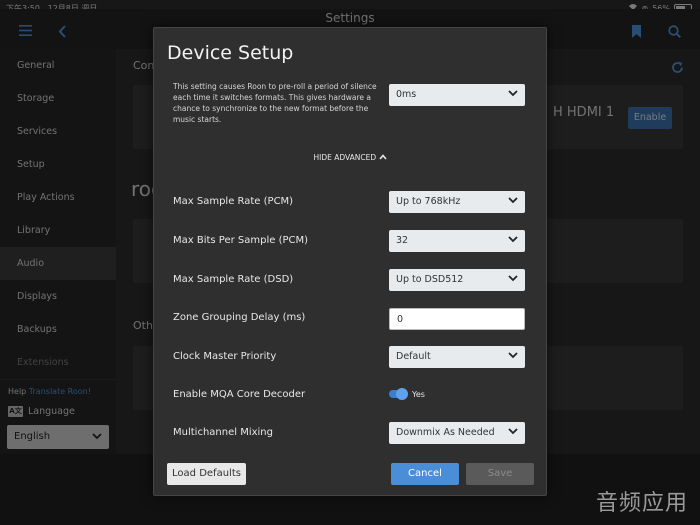 This screenshot has width=700, height=525. I want to click on clock-master-priority-select: Default, so click(457, 357).